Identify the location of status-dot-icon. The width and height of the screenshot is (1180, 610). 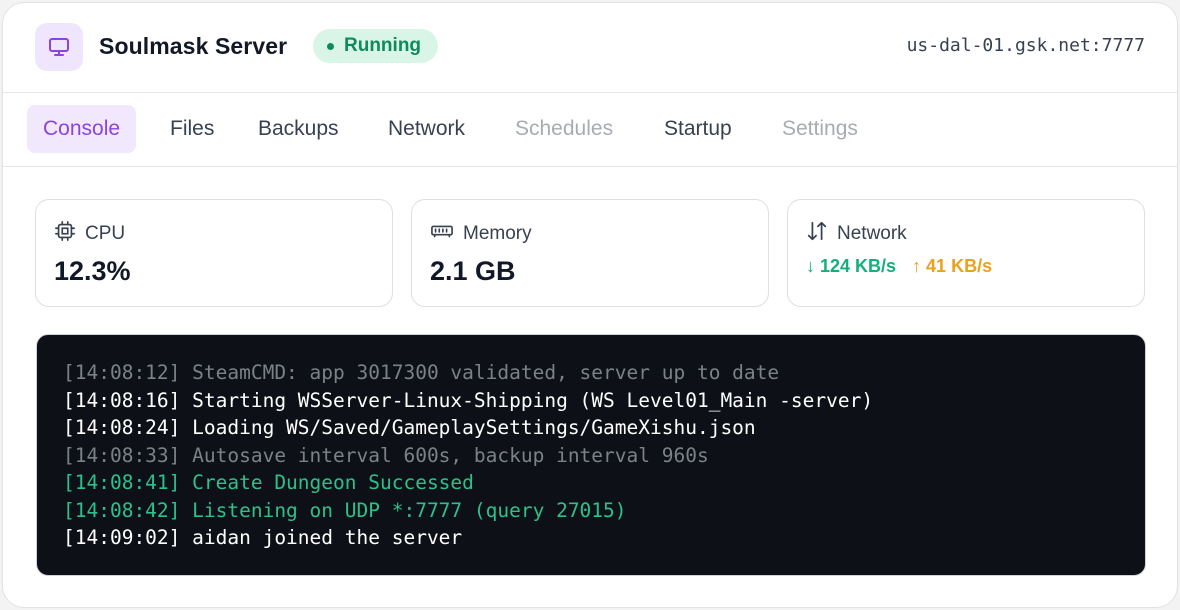
(330, 46).